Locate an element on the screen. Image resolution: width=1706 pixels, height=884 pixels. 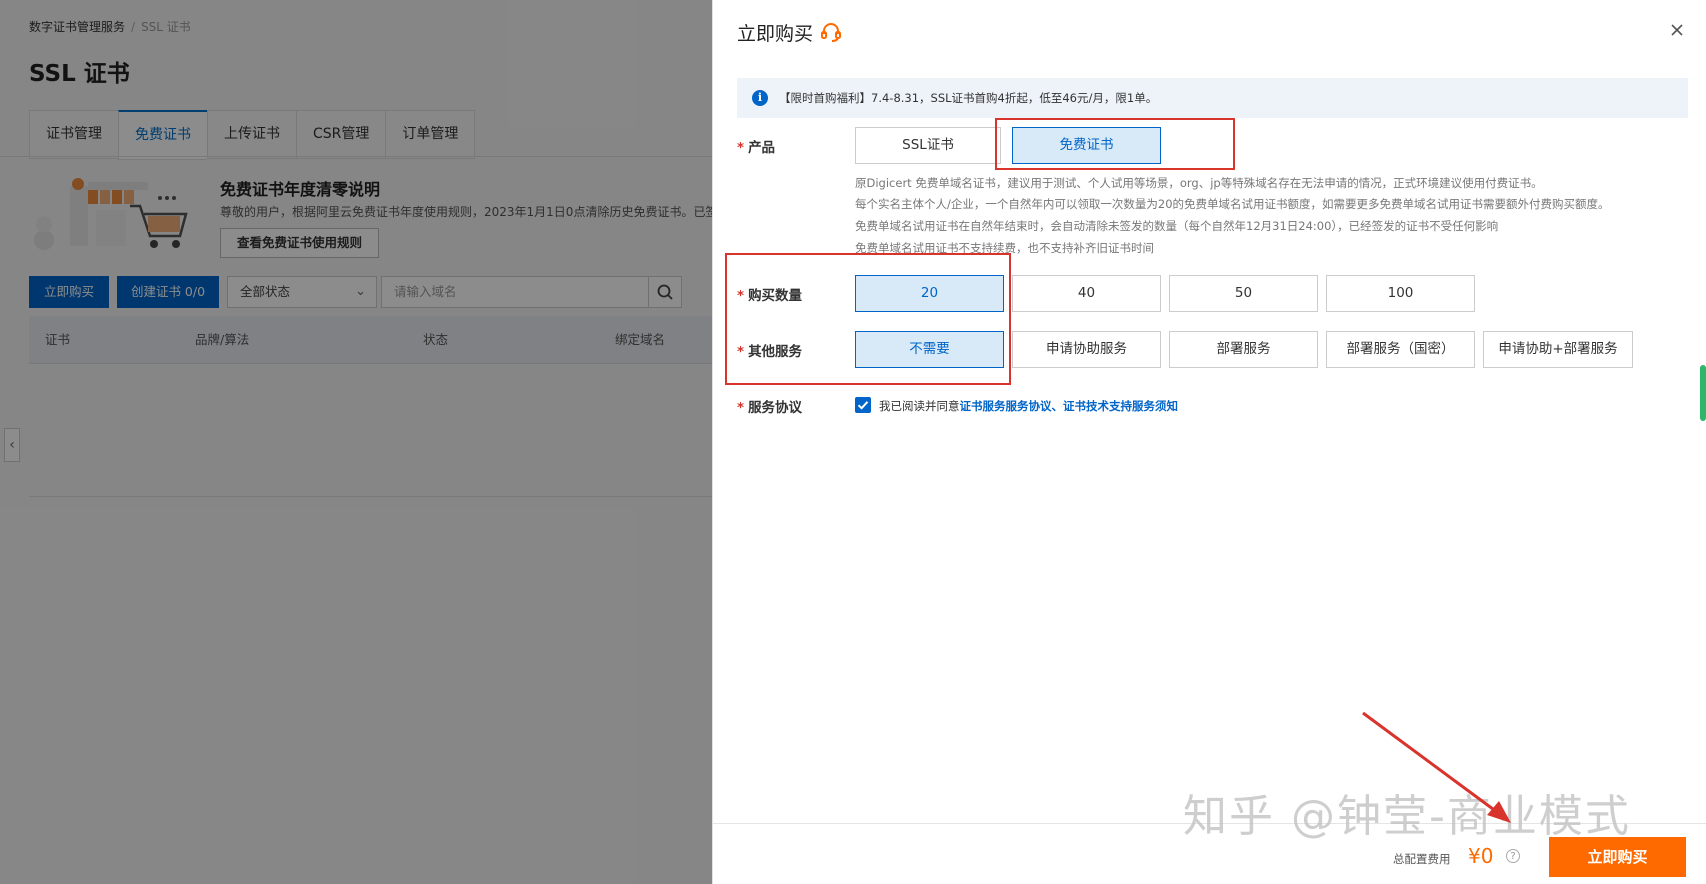
agreement-text: 我已阅读并同意证书服务服务协议、证书技术支持服务须知 is located at coordinates (1028, 406).